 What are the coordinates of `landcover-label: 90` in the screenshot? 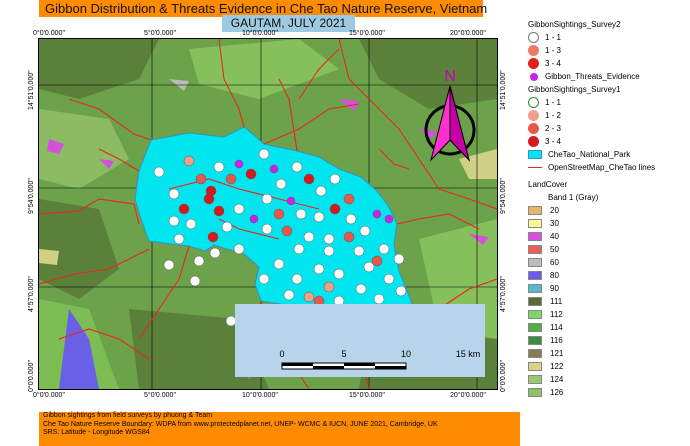 It's located at (554, 288).